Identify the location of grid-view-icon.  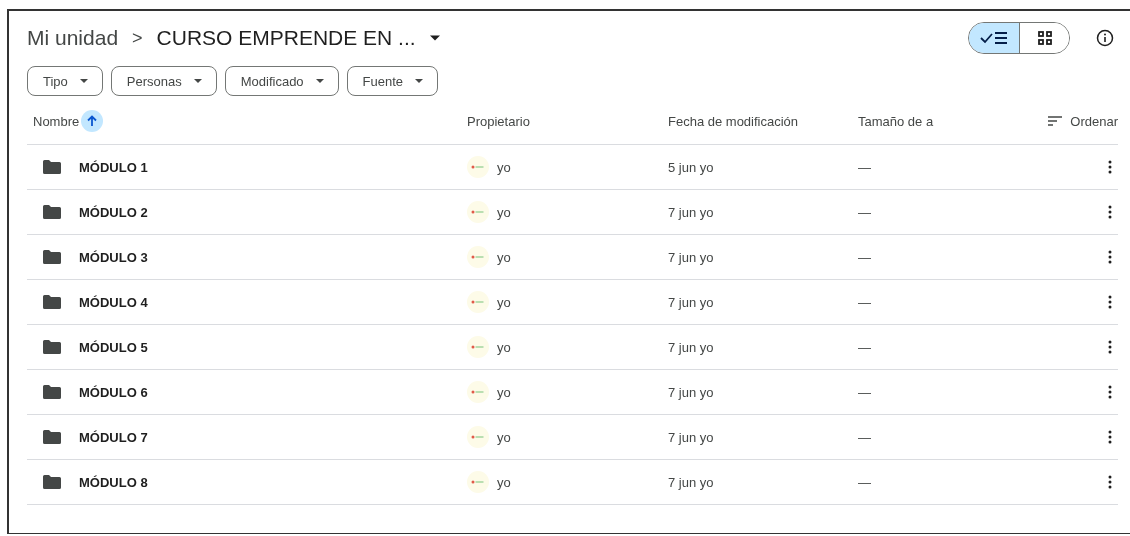
(1044, 38).